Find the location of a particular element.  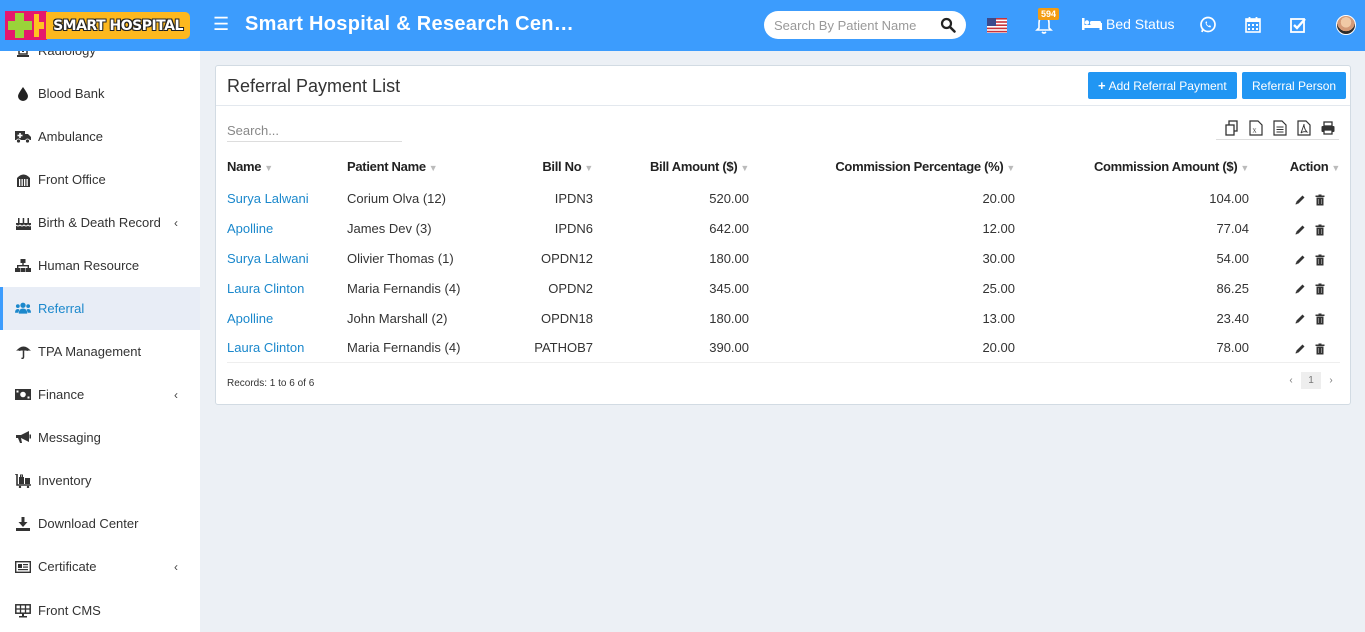

sidebar-item-front-cms: Front CMS is located at coordinates (100, 610).